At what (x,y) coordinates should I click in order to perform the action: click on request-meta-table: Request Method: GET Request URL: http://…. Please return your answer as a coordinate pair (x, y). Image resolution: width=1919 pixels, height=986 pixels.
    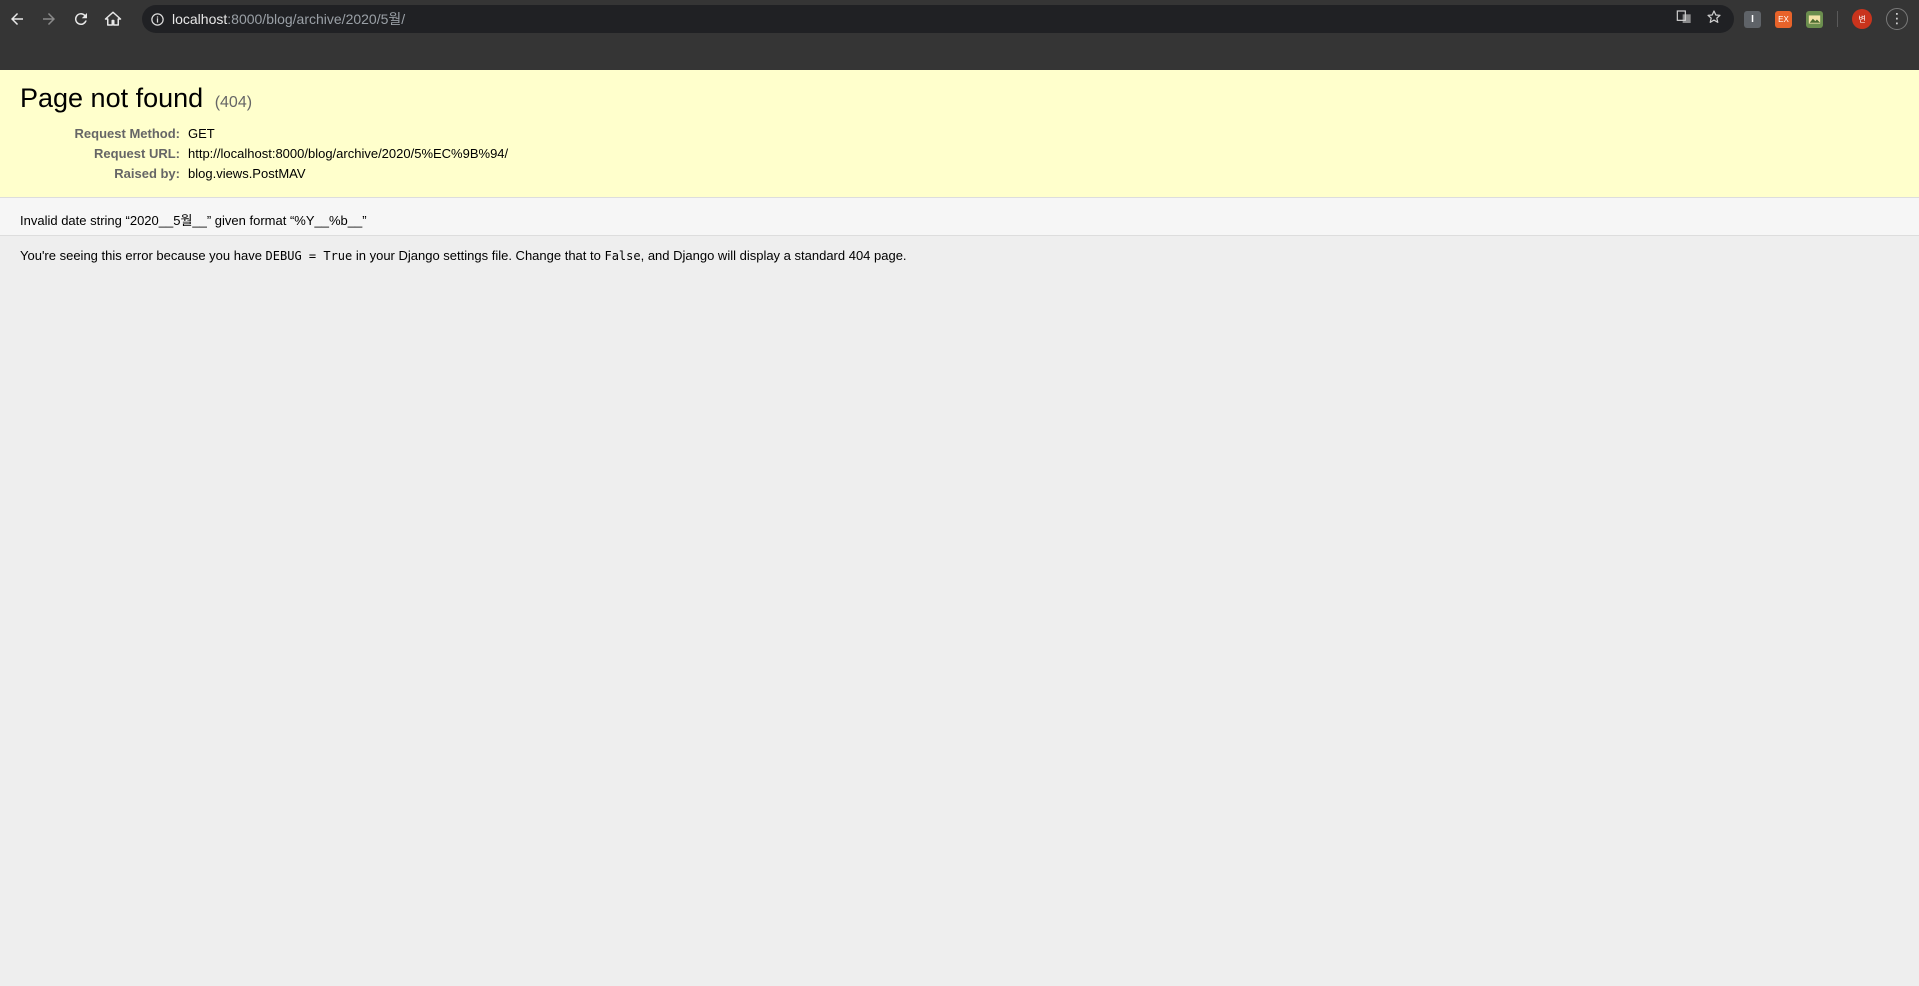
    Looking at the image, I should click on (264, 154).